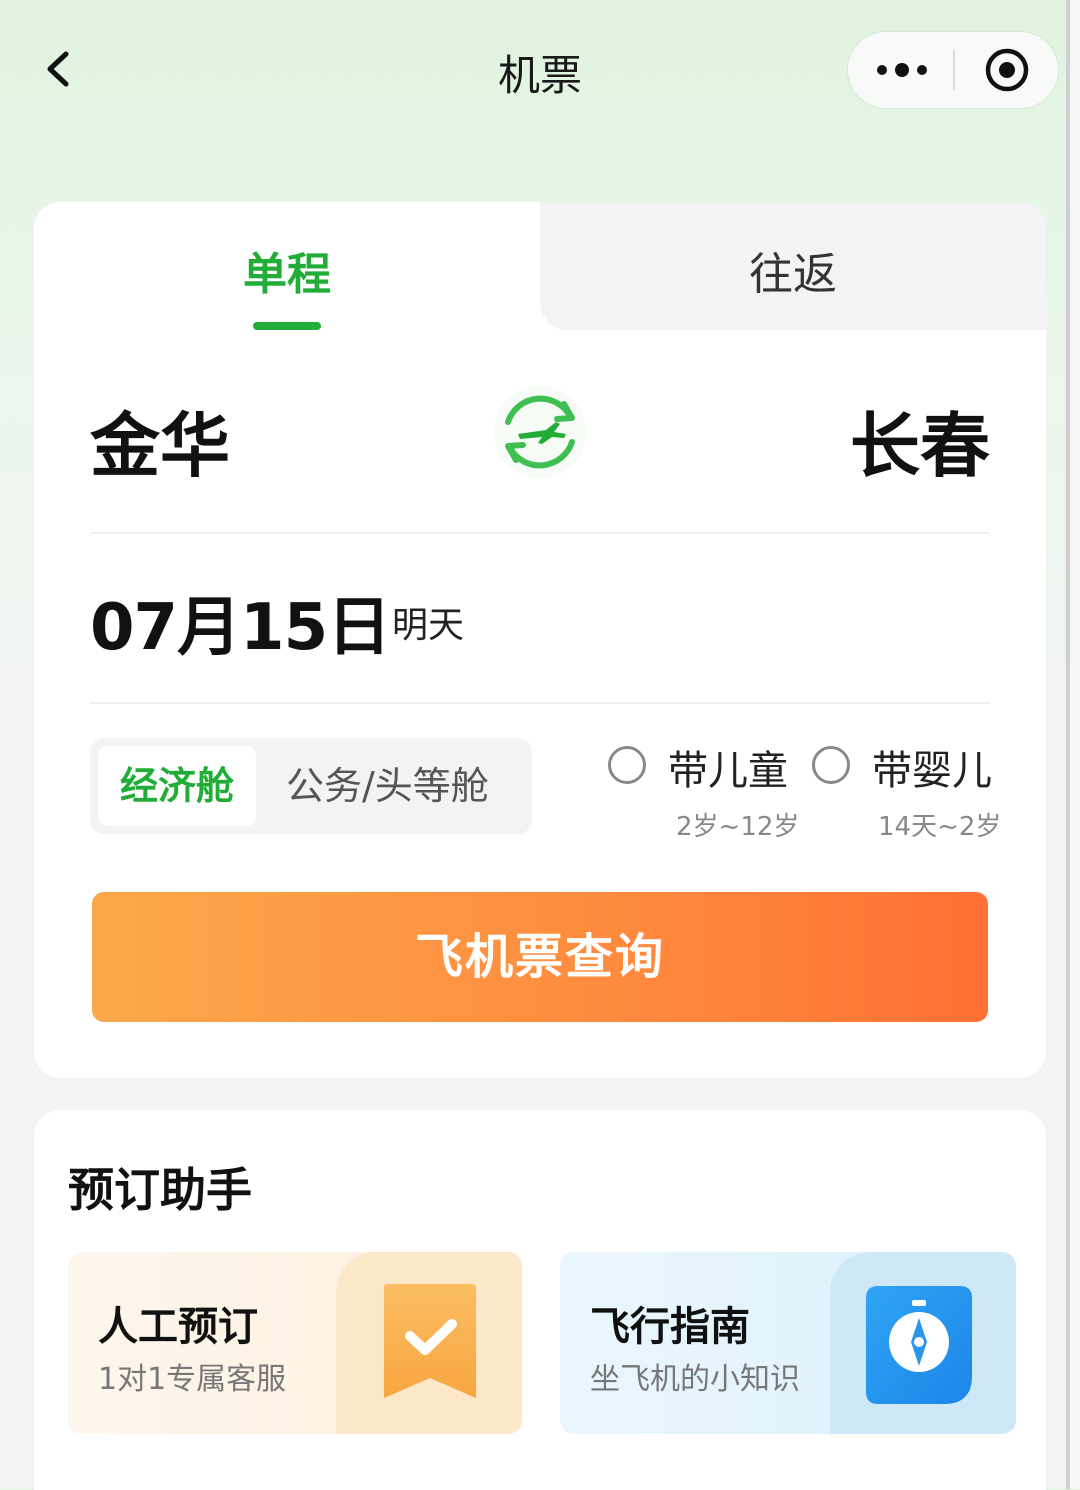  Describe the element at coordinates (540, 957) in the screenshot. I see `search-flights-button: 飞机票查询` at that location.